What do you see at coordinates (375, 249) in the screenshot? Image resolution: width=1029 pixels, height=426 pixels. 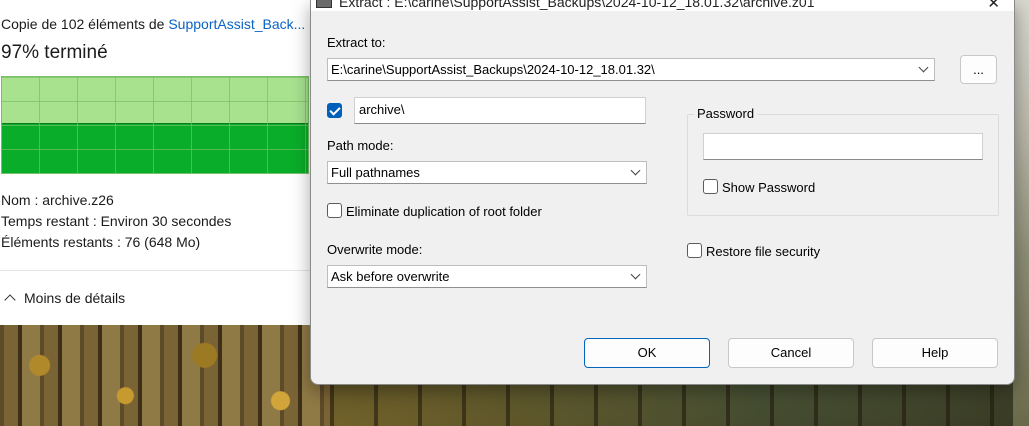 I see `overwrite-mode-label: Overwrite mode:` at bounding box center [375, 249].